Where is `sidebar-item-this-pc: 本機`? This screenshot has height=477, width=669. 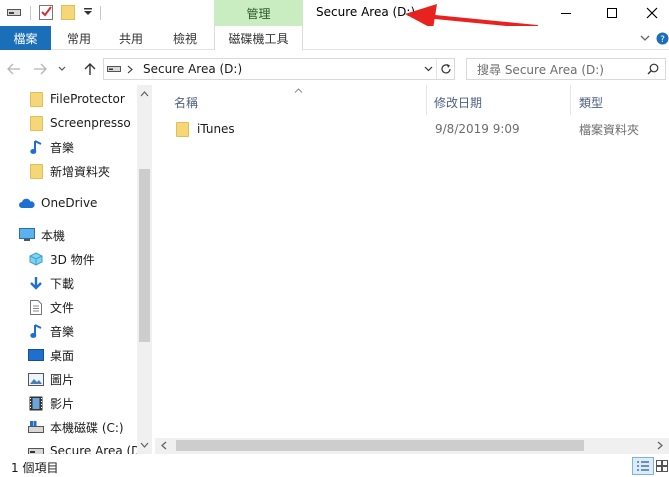
sidebar-item-this-pc: 本機 is located at coordinates (42, 235).